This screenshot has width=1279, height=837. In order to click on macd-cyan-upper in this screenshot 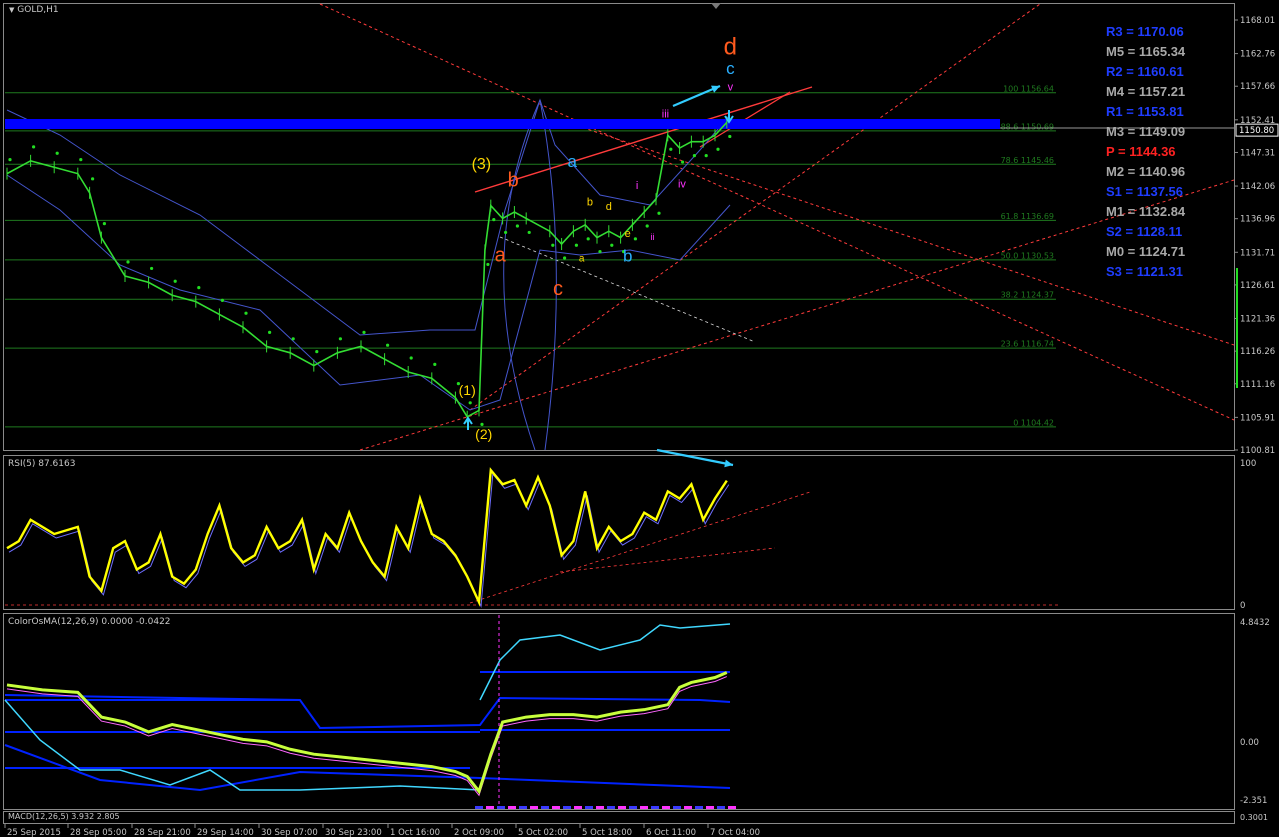, I will do `click(605, 662)`.